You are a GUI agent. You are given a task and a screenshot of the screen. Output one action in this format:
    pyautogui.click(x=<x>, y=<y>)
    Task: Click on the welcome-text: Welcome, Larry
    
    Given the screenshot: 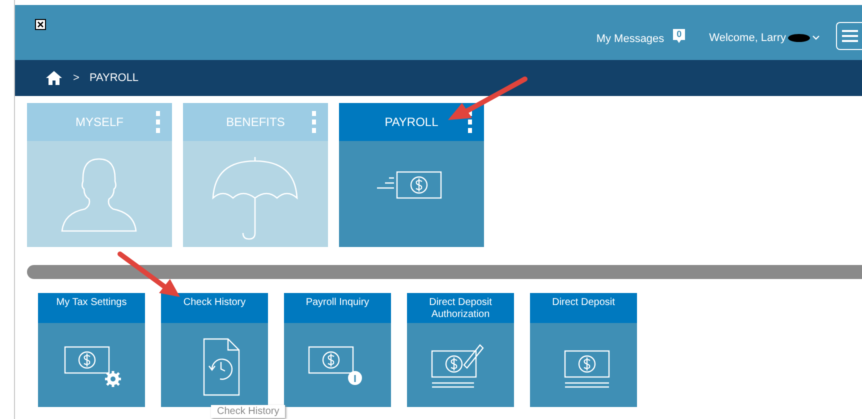 What is the action you would take?
    pyautogui.click(x=747, y=38)
    